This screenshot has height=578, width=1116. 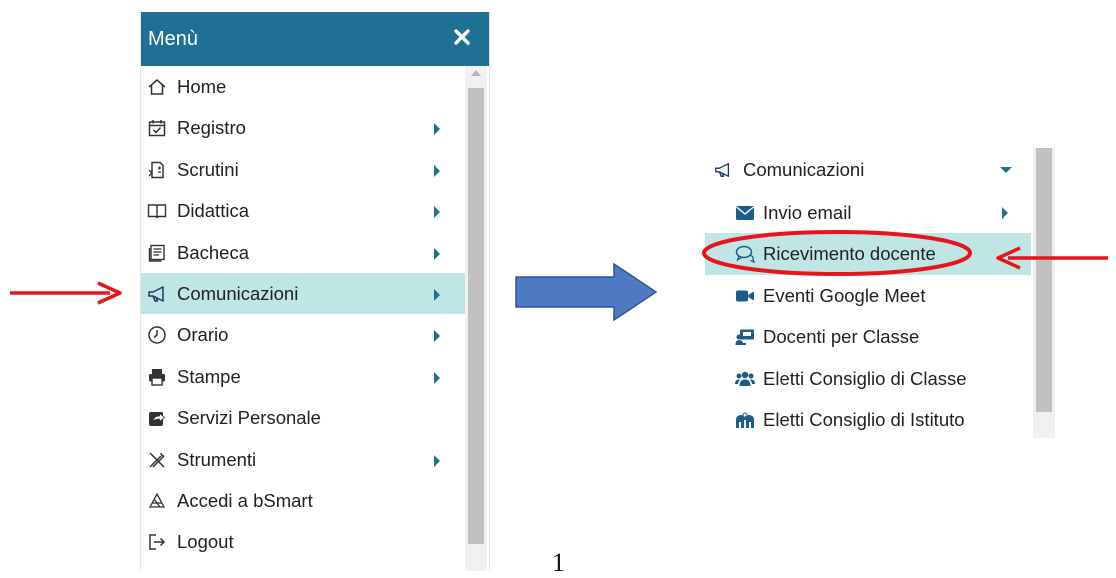 I want to click on menu-item-scrutini: Scrutini, so click(x=303, y=169).